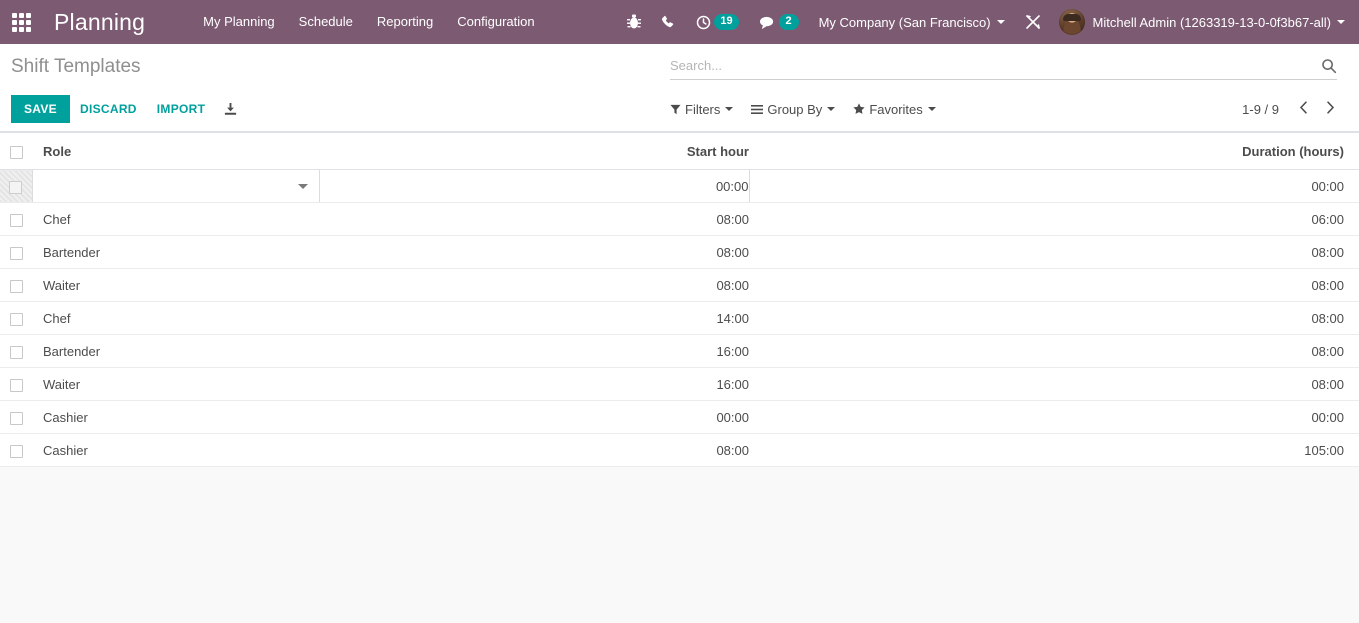 The width and height of the screenshot is (1359, 623). Describe the element at coordinates (1330, 109) in the screenshot. I see `pager-next-button` at that location.